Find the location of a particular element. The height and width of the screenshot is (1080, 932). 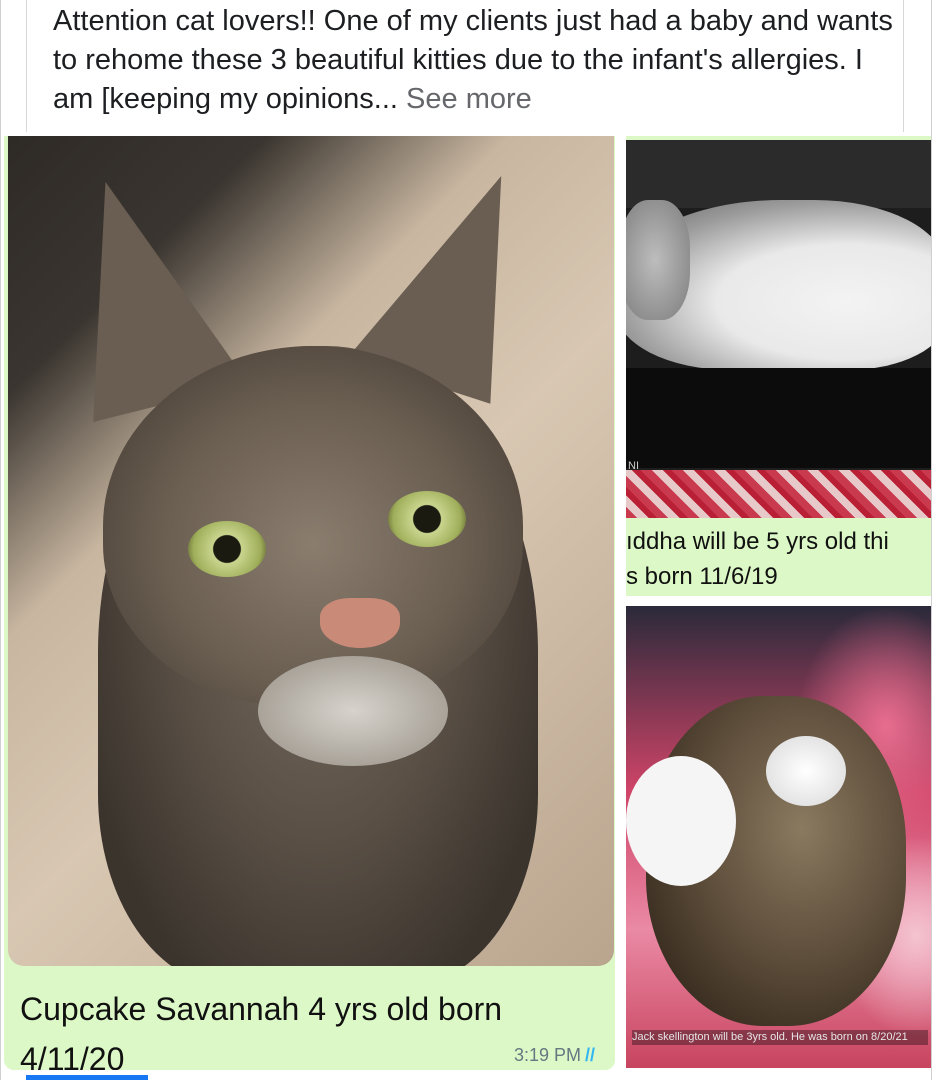

cat-nose is located at coordinates (360, 623).